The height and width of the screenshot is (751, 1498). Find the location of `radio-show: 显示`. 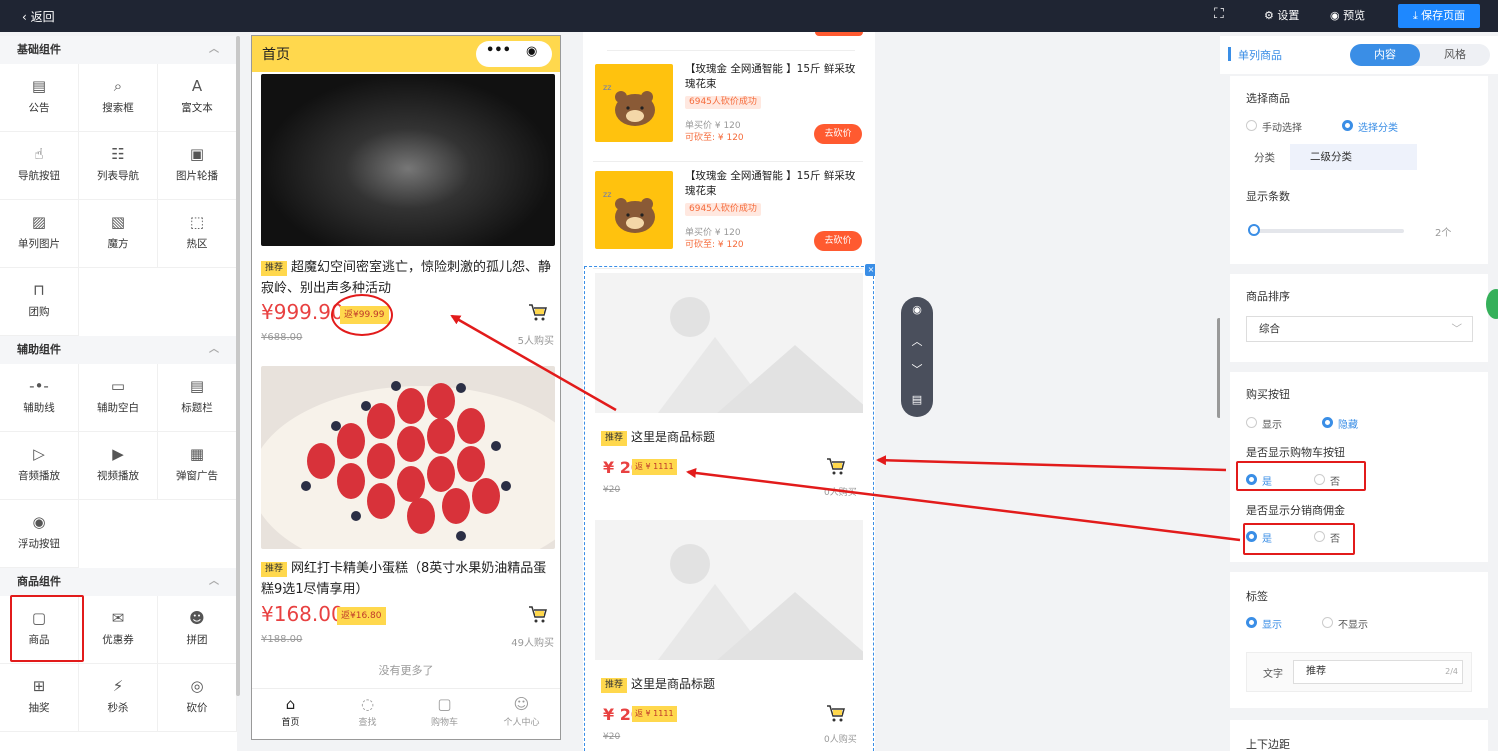

radio-show: 显示 is located at coordinates (1264, 423).